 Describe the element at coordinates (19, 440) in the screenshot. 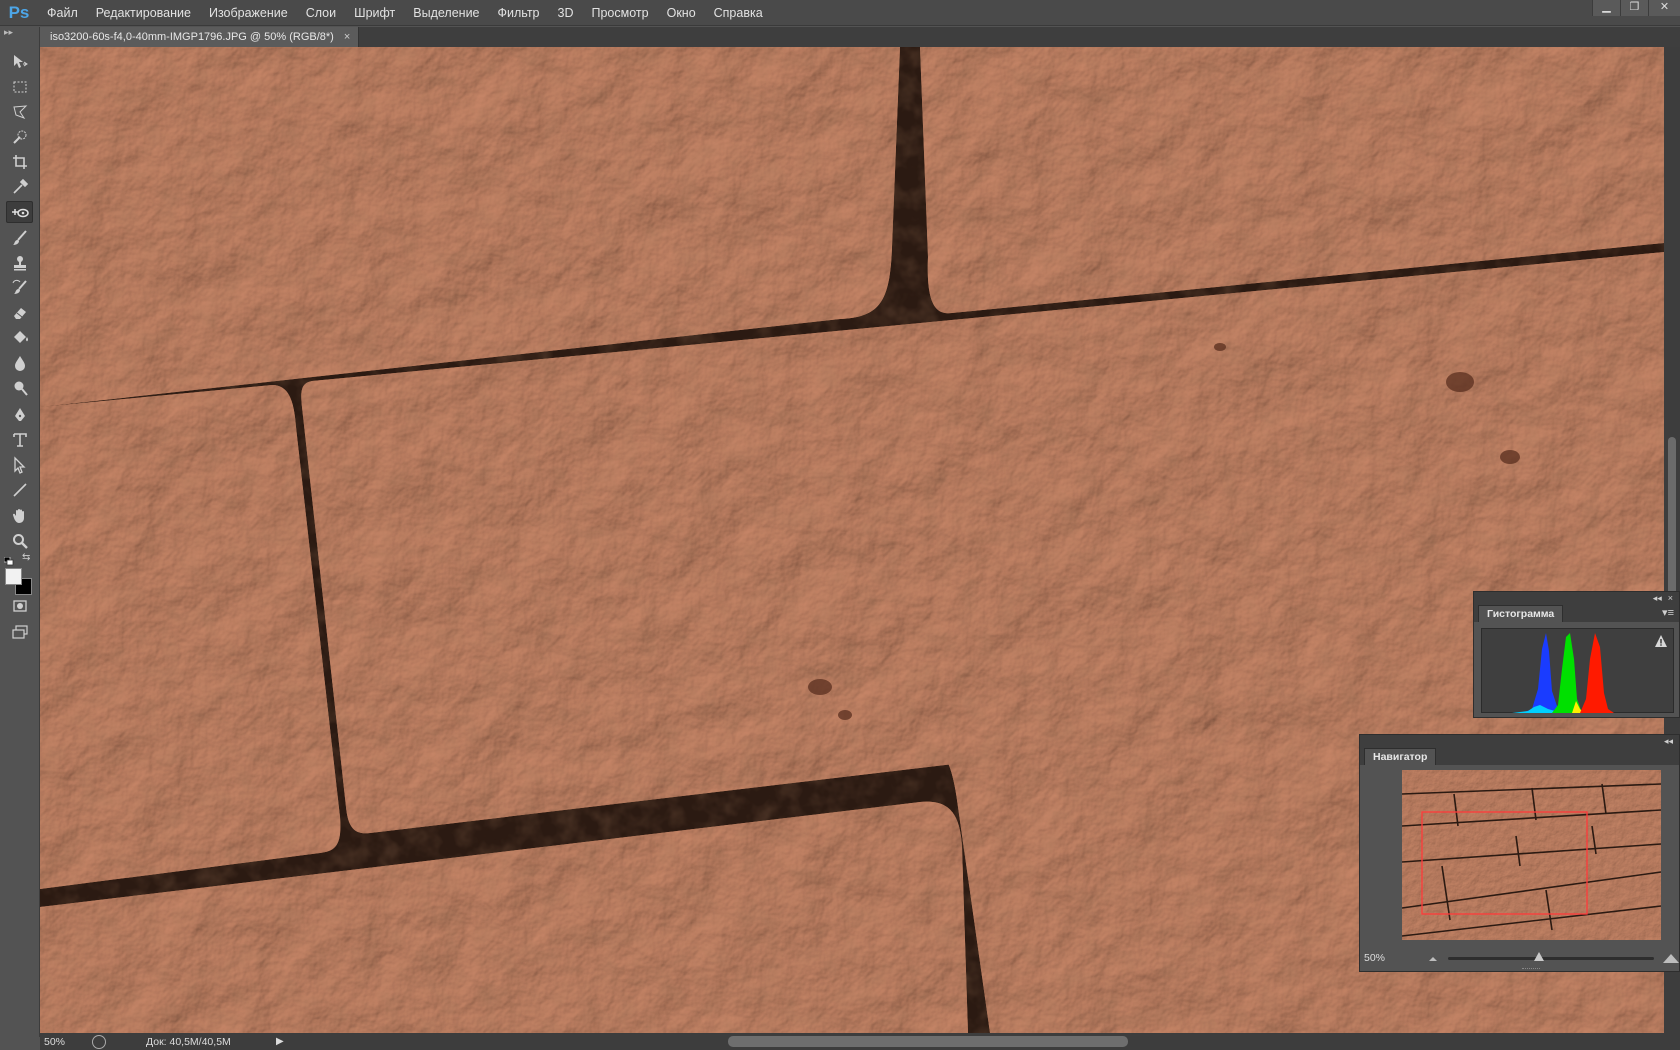

I see `type-icon` at that location.